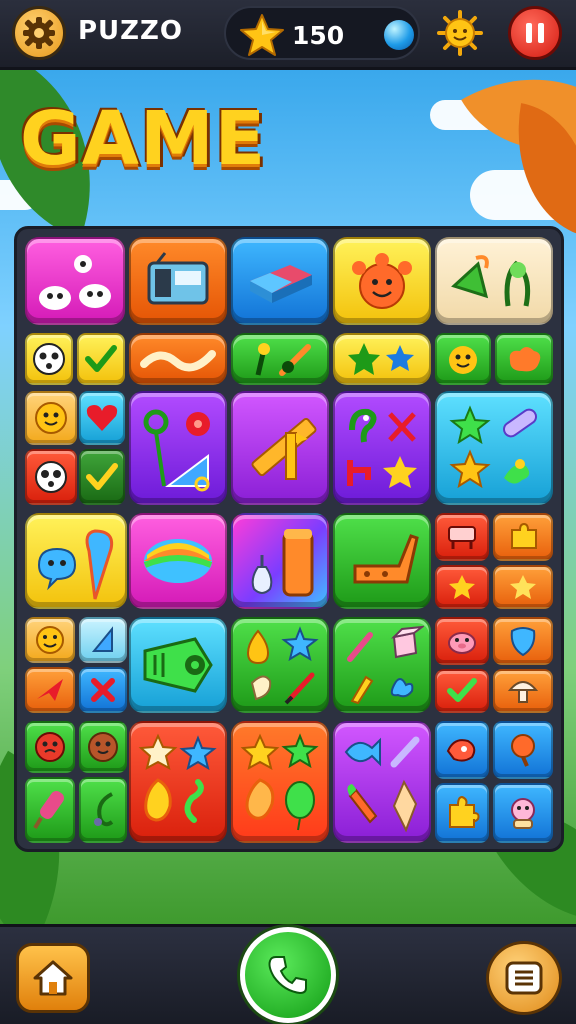  What do you see at coordinates (103, 640) in the screenshot?
I see `tile-sail` at bounding box center [103, 640].